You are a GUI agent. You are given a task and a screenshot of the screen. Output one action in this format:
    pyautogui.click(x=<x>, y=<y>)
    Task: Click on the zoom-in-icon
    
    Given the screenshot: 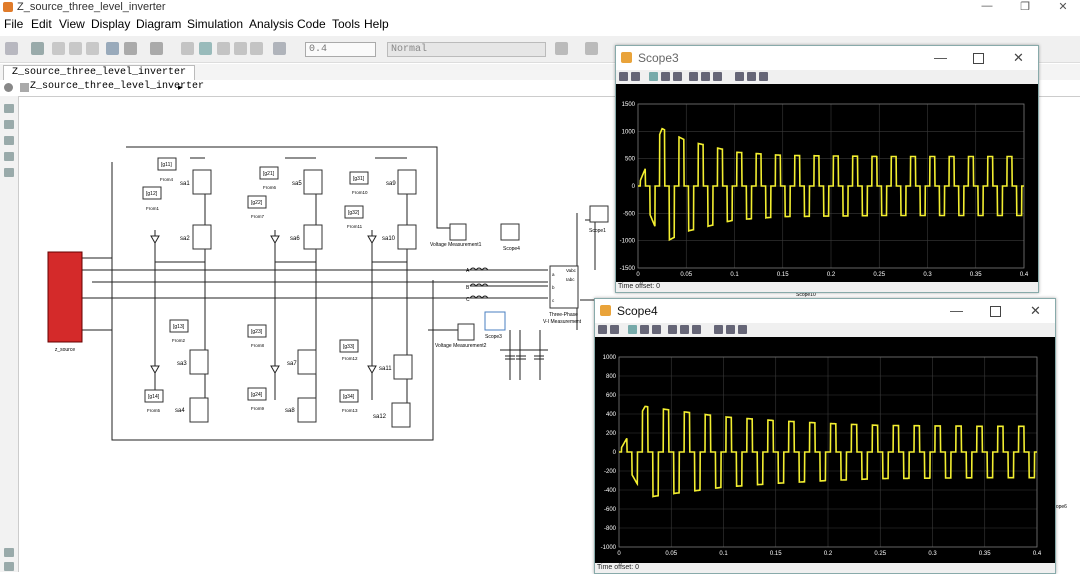 What is the action you would take?
    pyautogui.click(x=653, y=76)
    